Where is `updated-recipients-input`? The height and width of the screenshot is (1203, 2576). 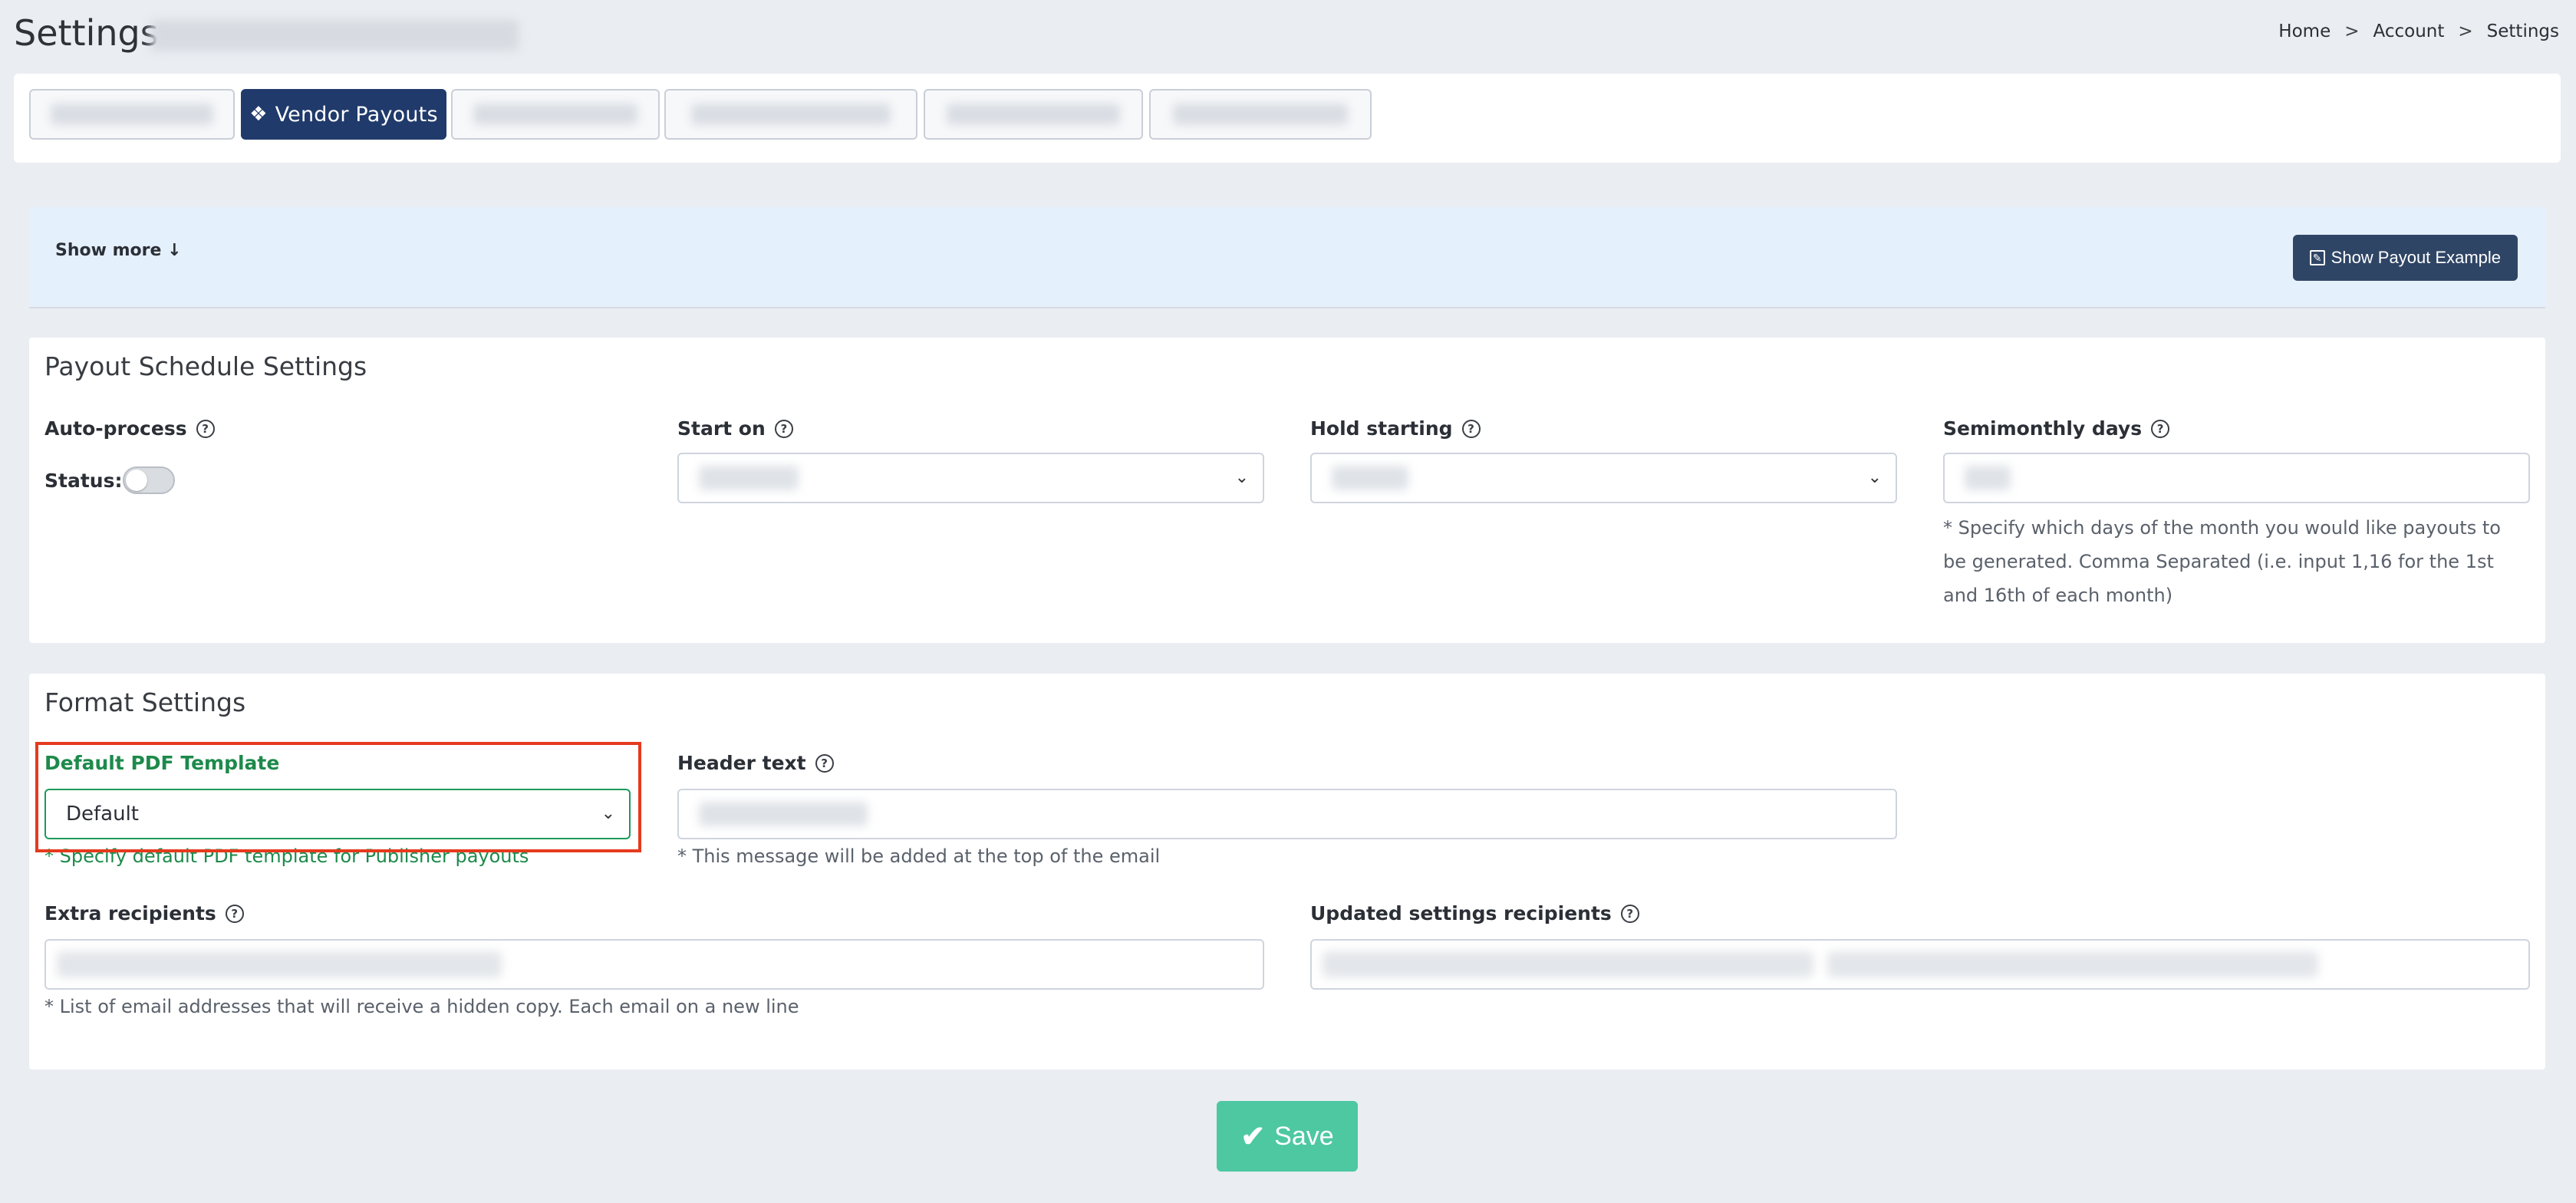 updated-recipients-input is located at coordinates (1920, 964).